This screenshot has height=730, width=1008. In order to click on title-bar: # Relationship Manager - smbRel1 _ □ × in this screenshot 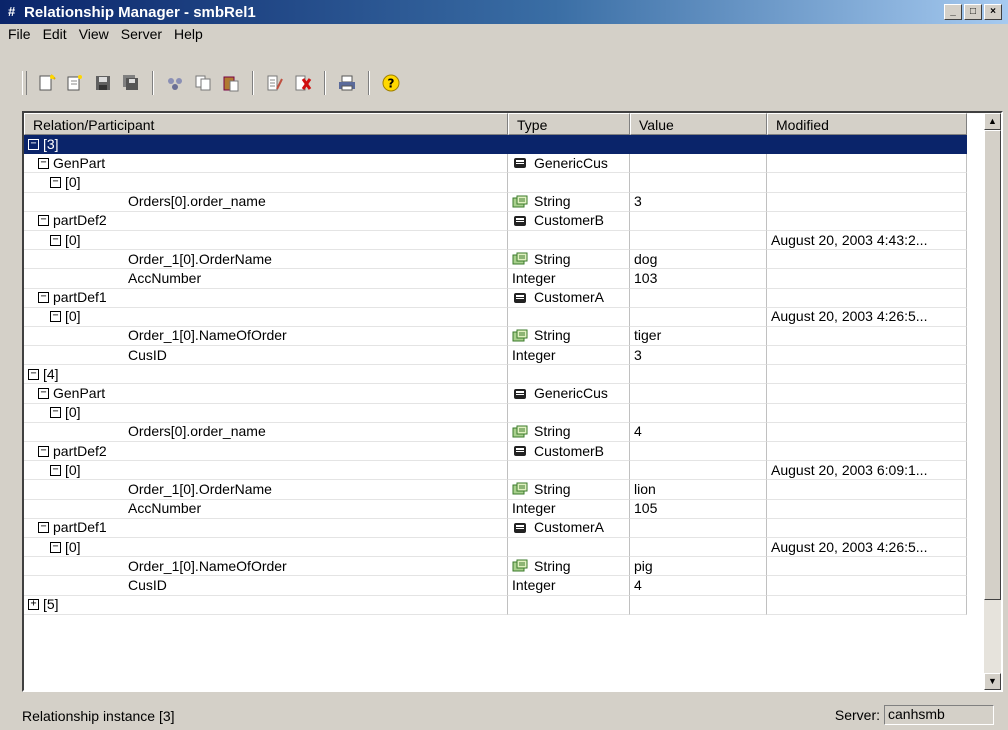, I will do `click(504, 12)`.